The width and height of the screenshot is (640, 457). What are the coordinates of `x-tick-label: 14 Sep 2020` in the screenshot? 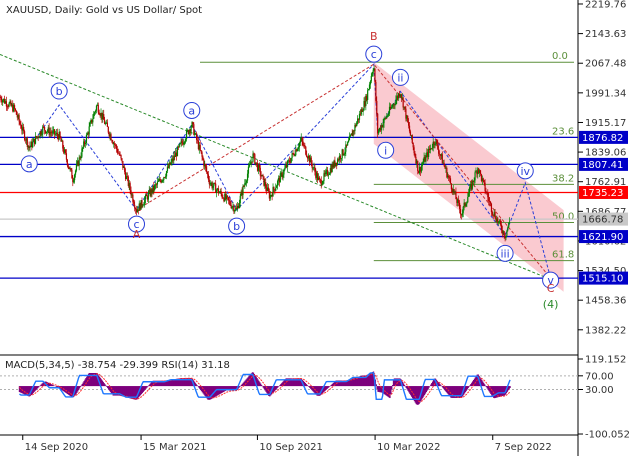 It's located at (56, 447).